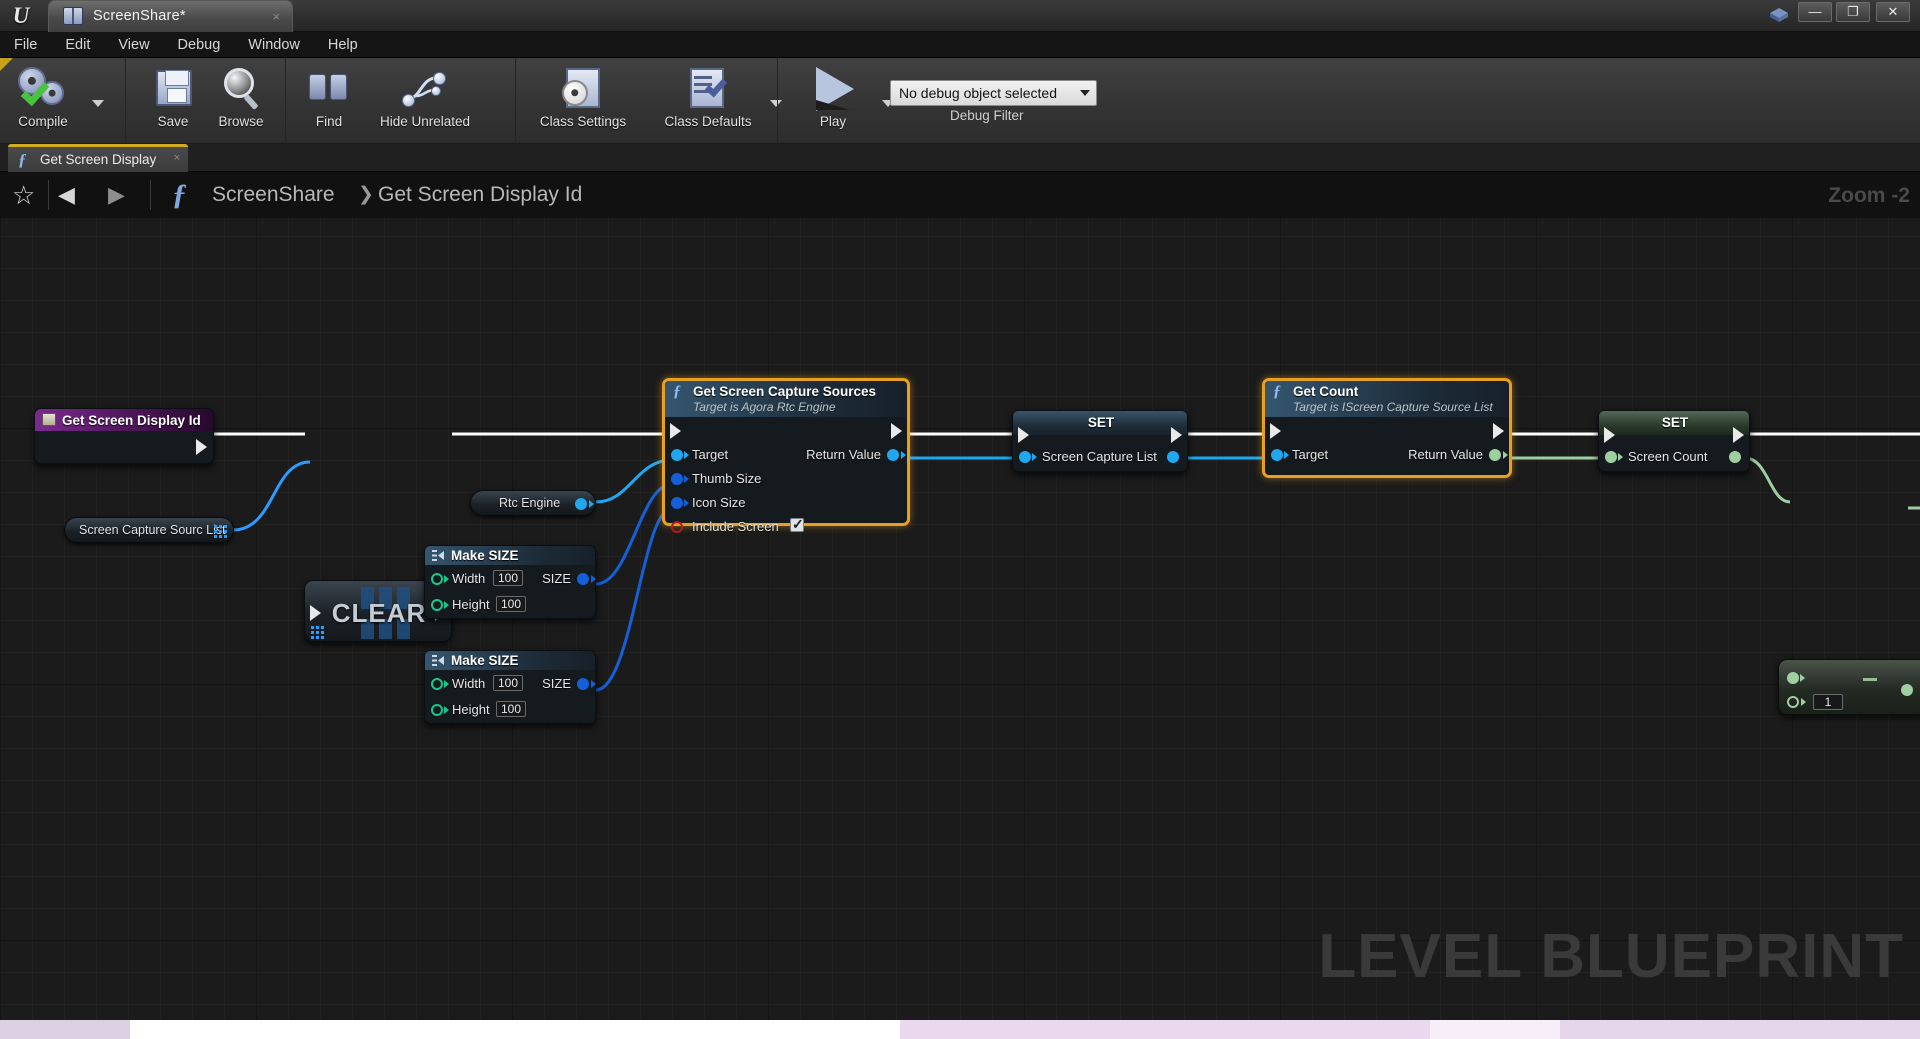 This screenshot has width=1920, height=1039. Describe the element at coordinates (533, 503) in the screenshot. I see `node-get-rtc-engine: Rtc Engine` at that location.